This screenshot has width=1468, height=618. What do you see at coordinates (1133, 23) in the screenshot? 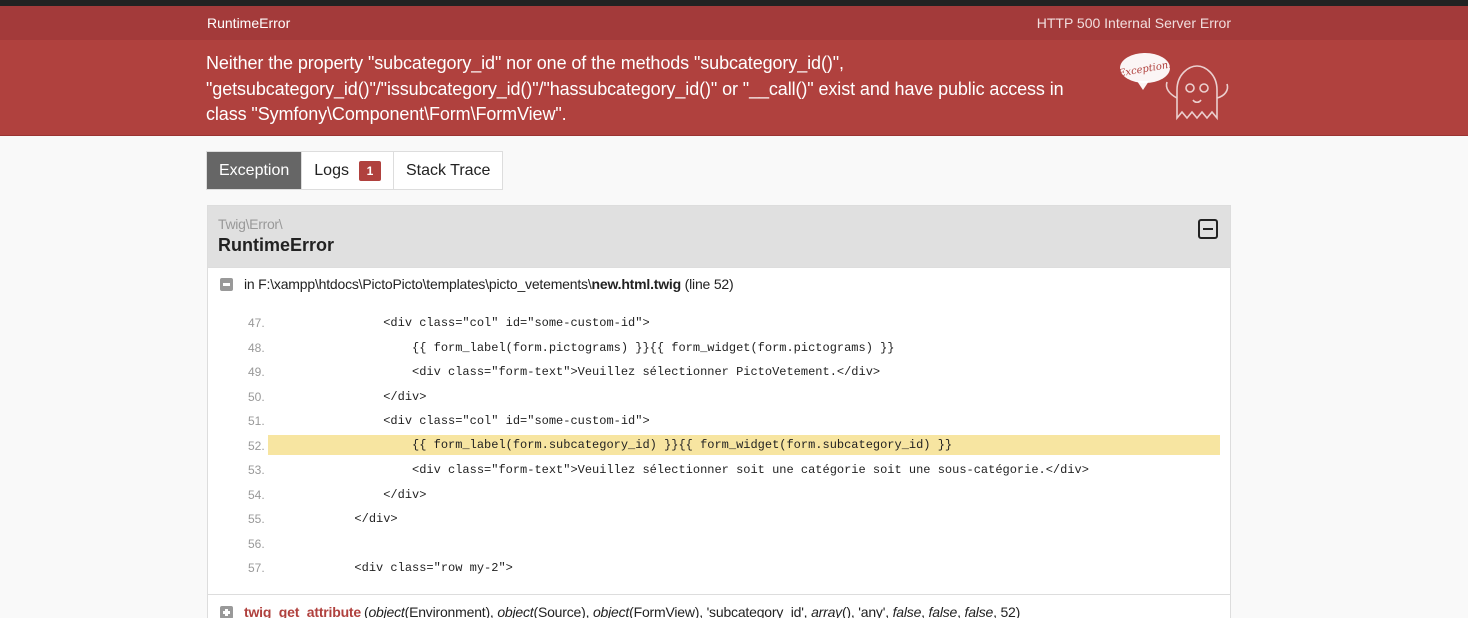
I see `http-status: HTTP 500 Internal Server Error` at bounding box center [1133, 23].